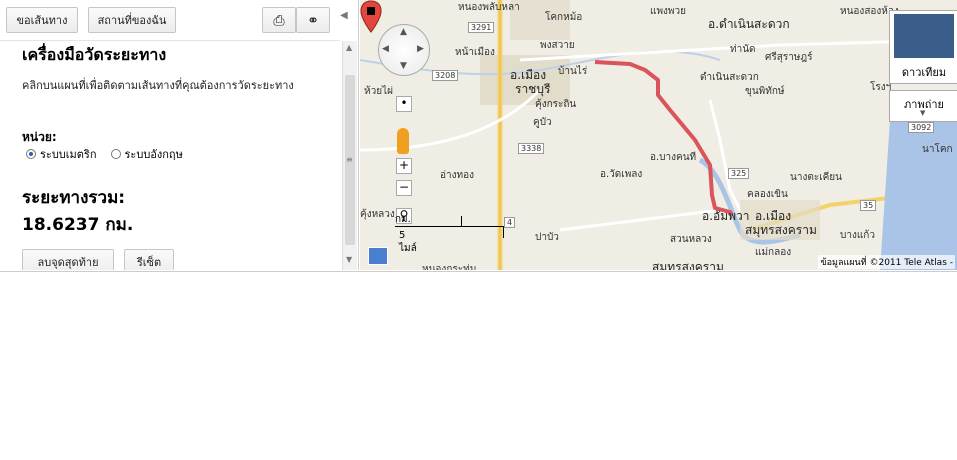  I want to click on directions-button: ขอเส้นทาง, so click(42, 20).